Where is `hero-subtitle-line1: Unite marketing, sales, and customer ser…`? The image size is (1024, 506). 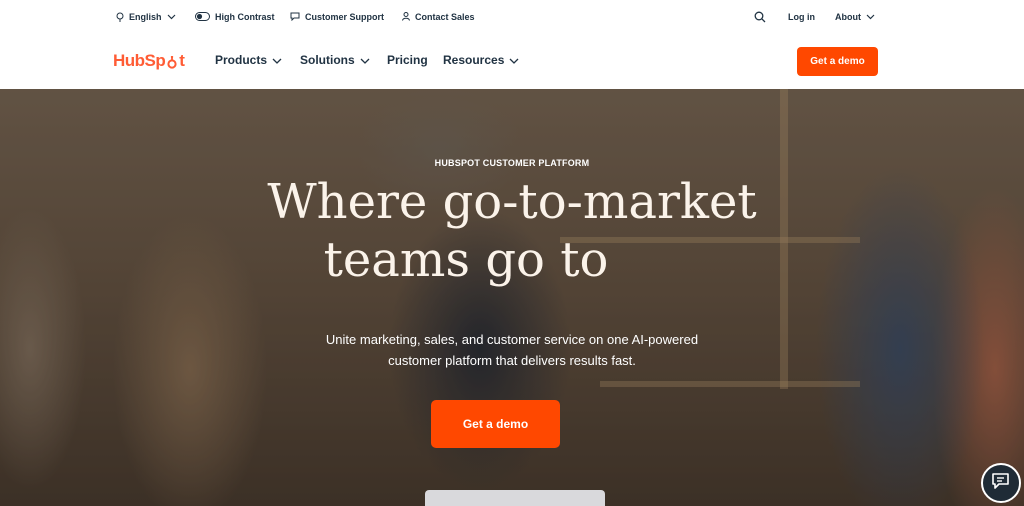
hero-subtitle-line1: Unite marketing, sales, and customer ser… is located at coordinates (512, 339).